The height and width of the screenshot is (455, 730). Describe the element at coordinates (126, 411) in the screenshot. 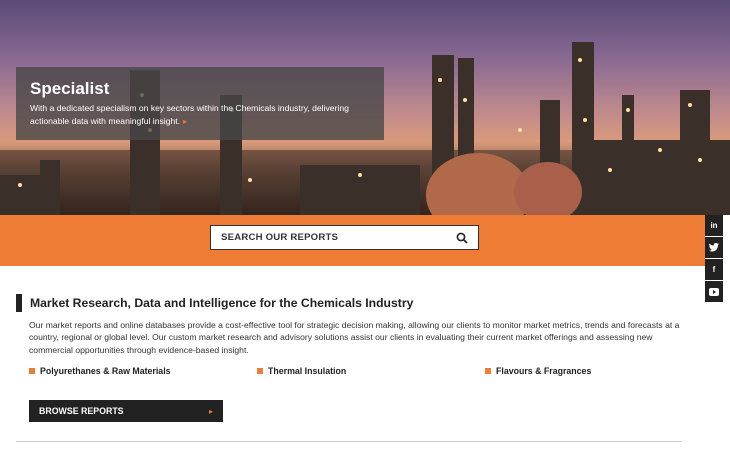

I see `browse-reports-button: BROWSE REPORTS ▸` at that location.